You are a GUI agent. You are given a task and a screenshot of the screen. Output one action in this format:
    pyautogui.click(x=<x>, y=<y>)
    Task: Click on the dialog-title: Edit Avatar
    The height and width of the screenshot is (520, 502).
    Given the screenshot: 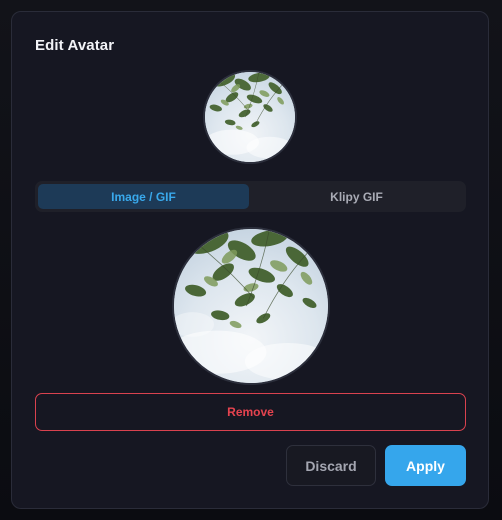 What is the action you would take?
    pyautogui.click(x=75, y=45)
    